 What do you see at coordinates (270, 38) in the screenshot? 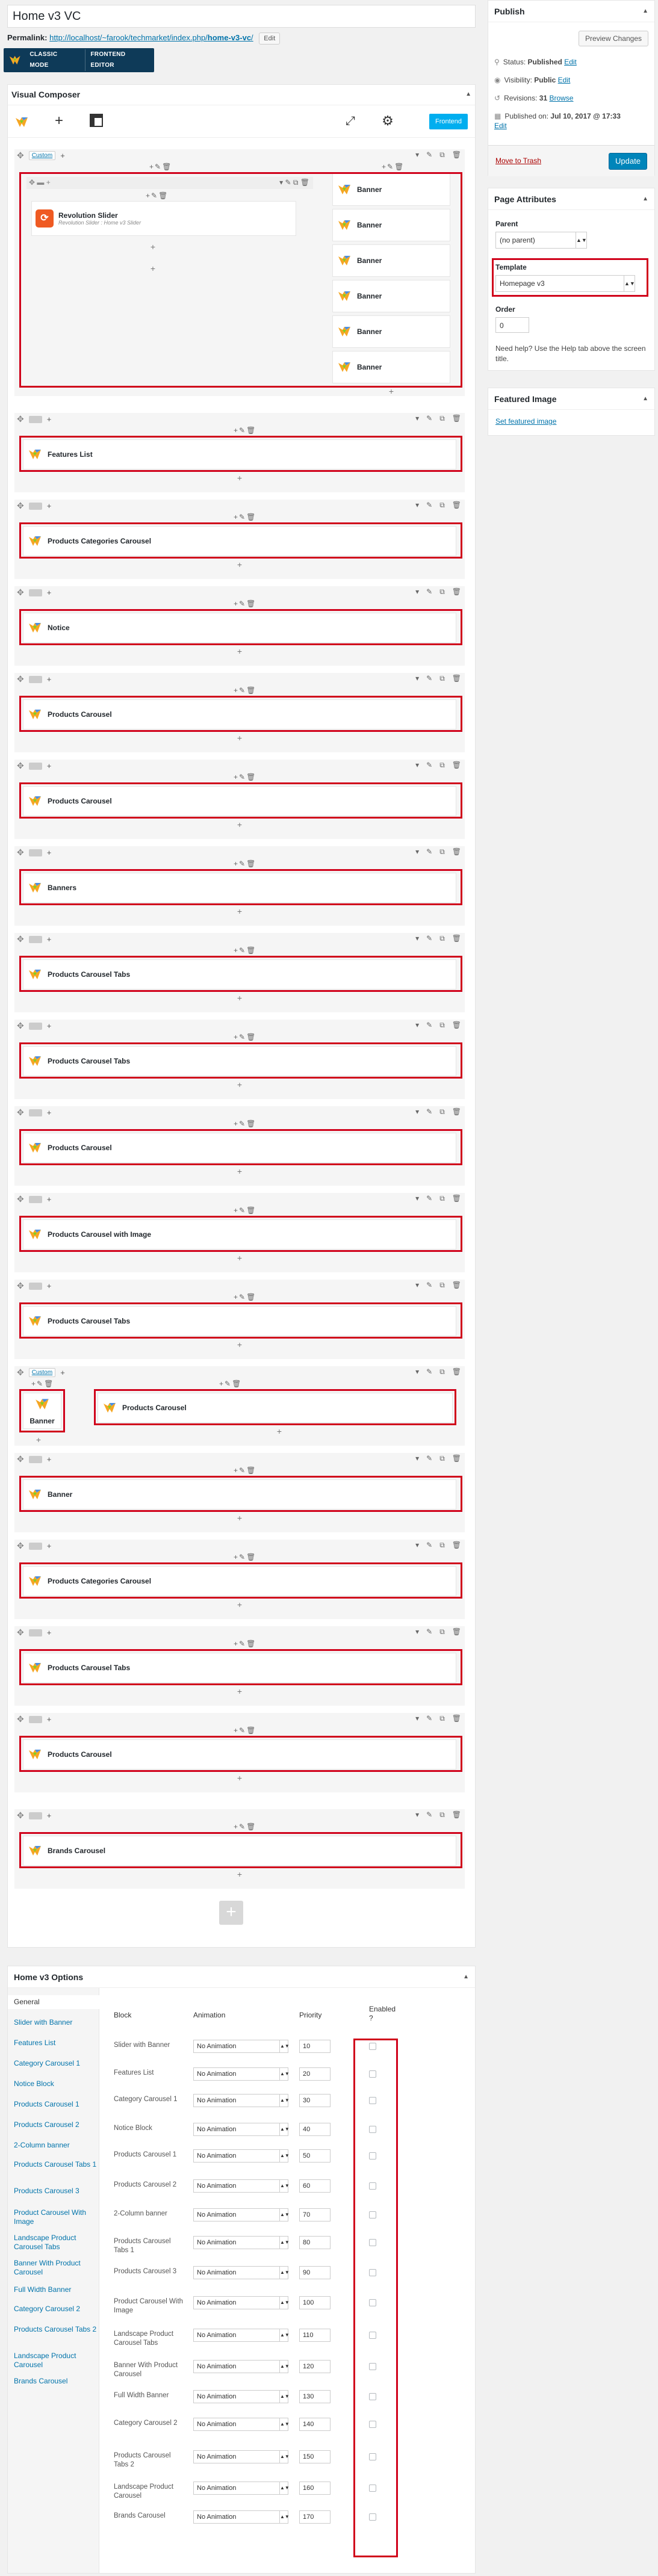
I see `permalink-edit-button: Edit` at bounding box center [270, 38].